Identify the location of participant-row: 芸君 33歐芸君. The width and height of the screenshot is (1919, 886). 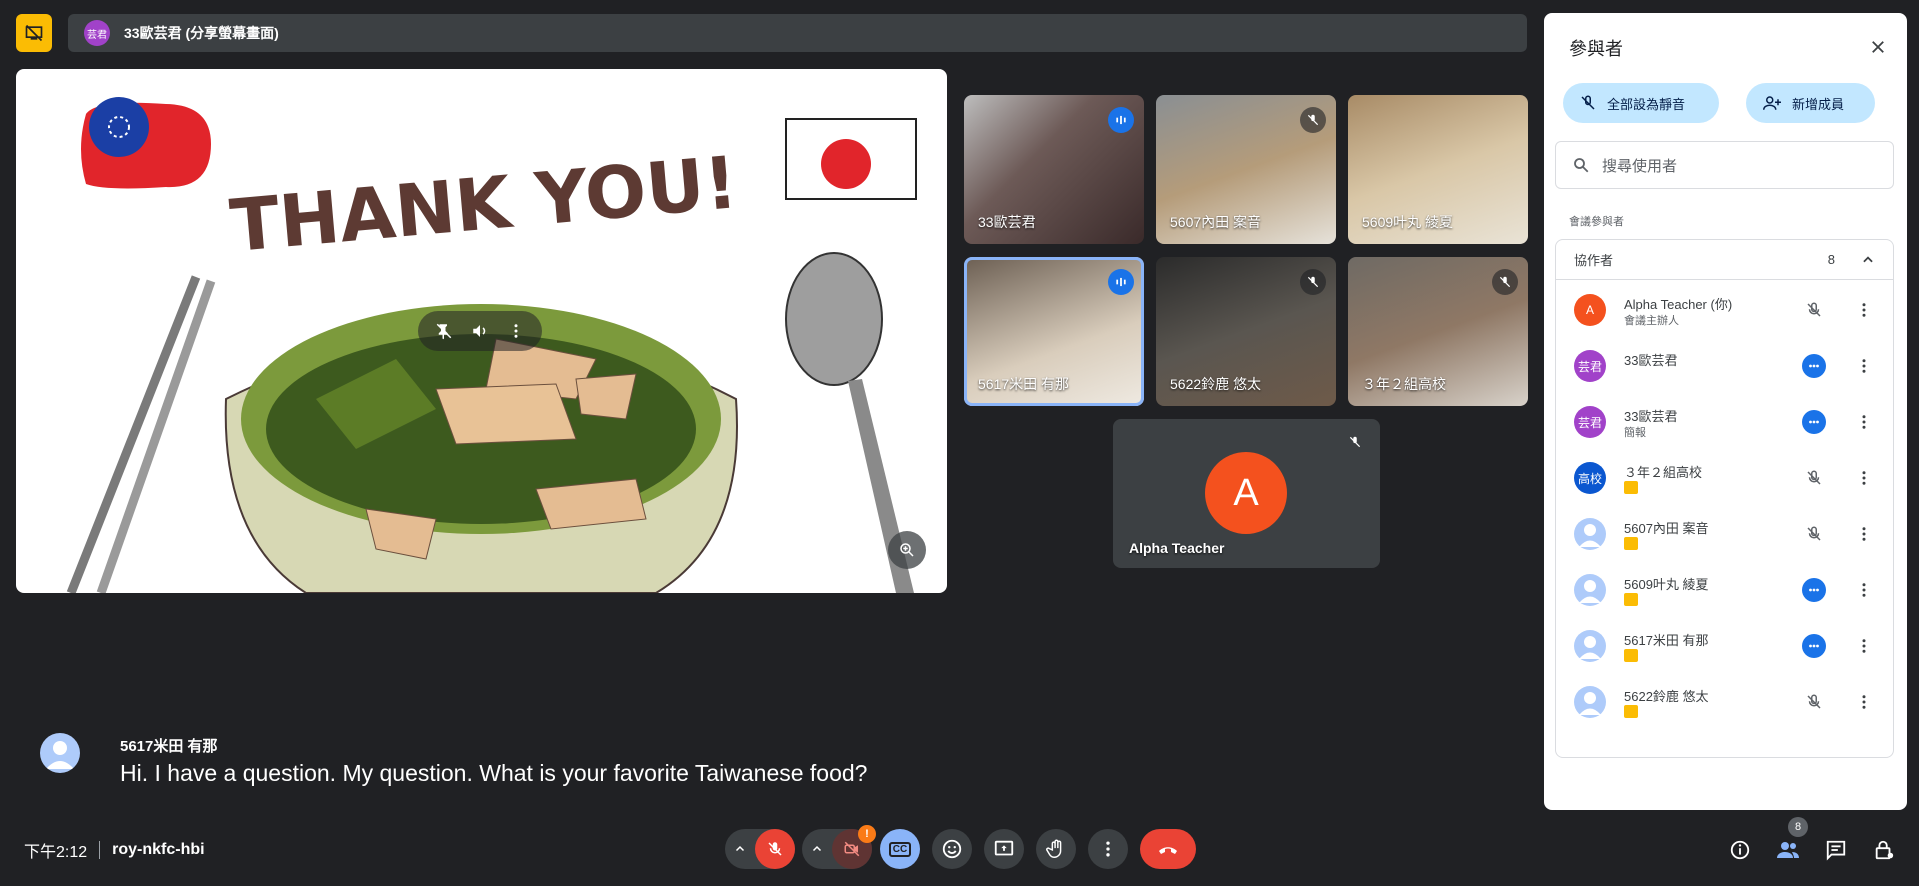
(1724, 366).